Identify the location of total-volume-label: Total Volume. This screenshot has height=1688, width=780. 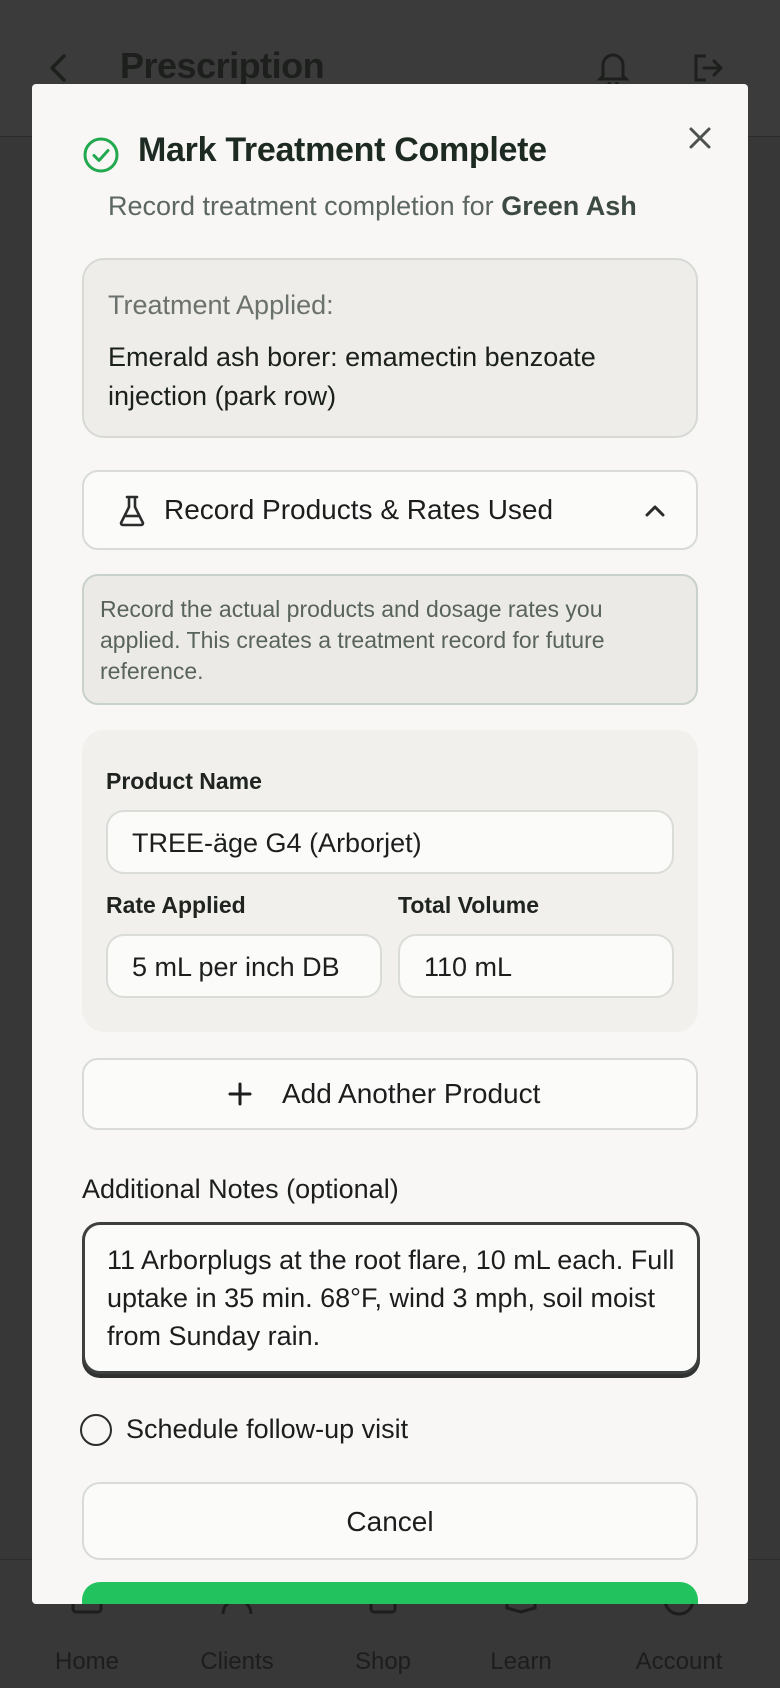
(468, 905).